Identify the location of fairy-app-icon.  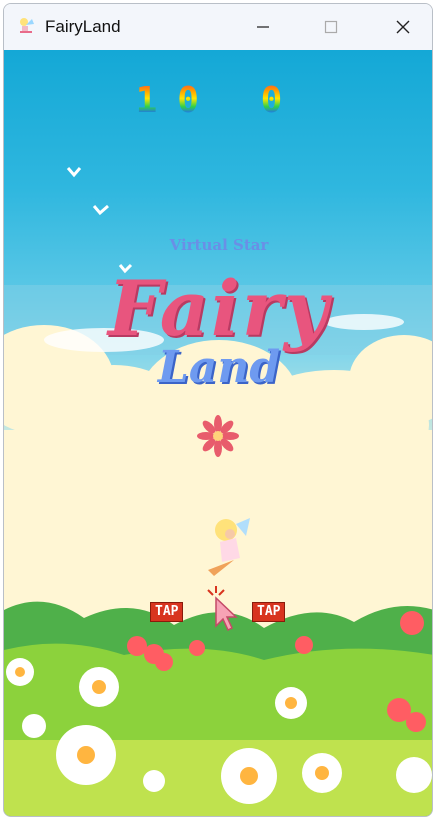
(27, 25).